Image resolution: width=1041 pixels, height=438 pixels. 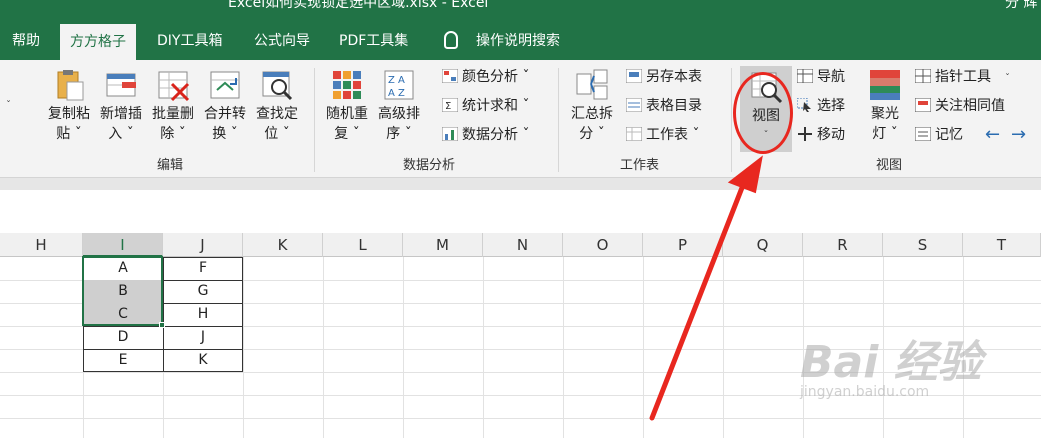 What do you see at coordinates (865, 392) in the screenshot?
I see `watermark-url: jingyan.baidu.com` at bounding box center [865, 392].